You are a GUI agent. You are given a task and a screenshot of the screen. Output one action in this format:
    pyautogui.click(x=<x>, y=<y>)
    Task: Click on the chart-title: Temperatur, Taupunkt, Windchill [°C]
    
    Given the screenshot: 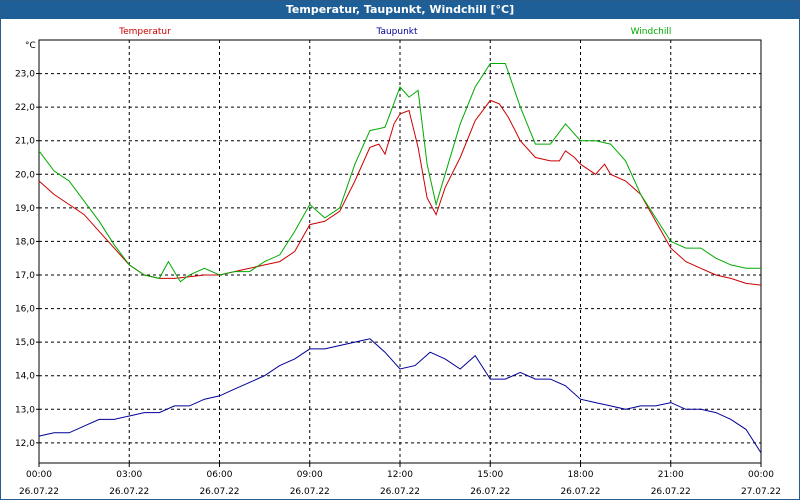 What is the action you would take?
    pyautogui.click(x=400, y=10)
    